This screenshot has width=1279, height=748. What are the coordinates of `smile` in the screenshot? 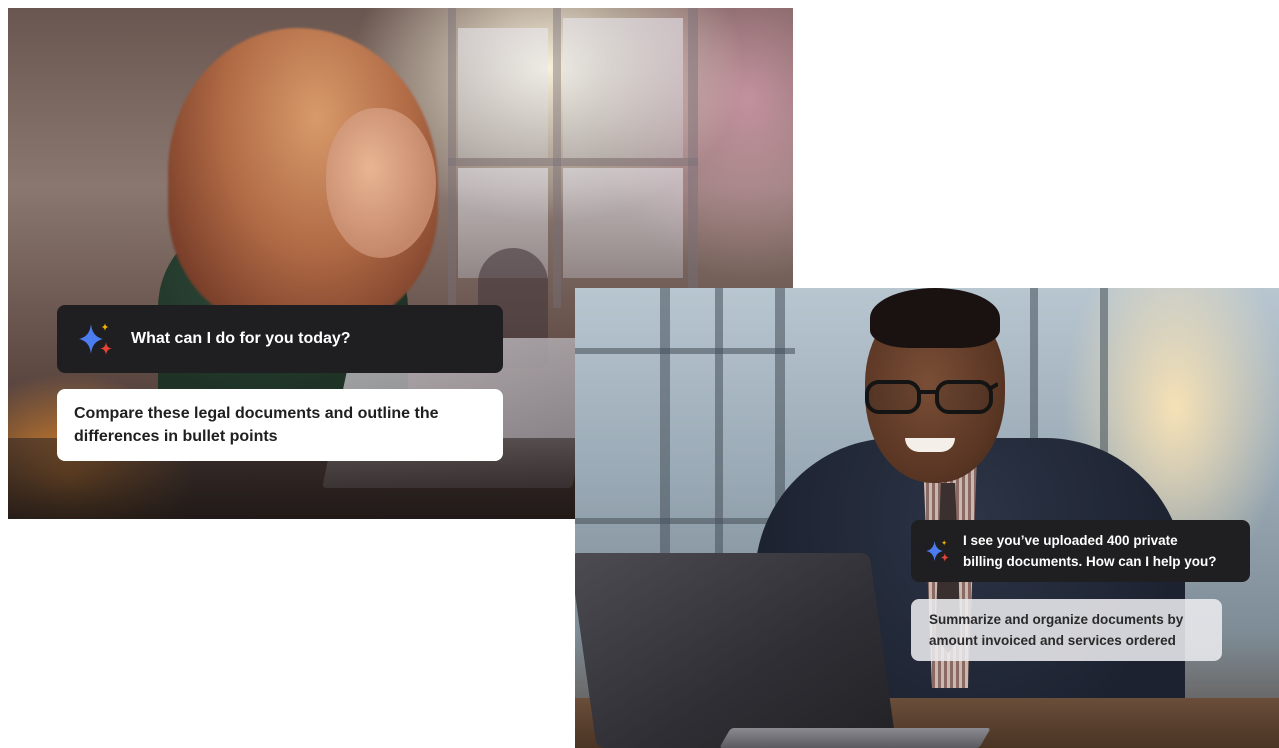 It's located at (930, 445).